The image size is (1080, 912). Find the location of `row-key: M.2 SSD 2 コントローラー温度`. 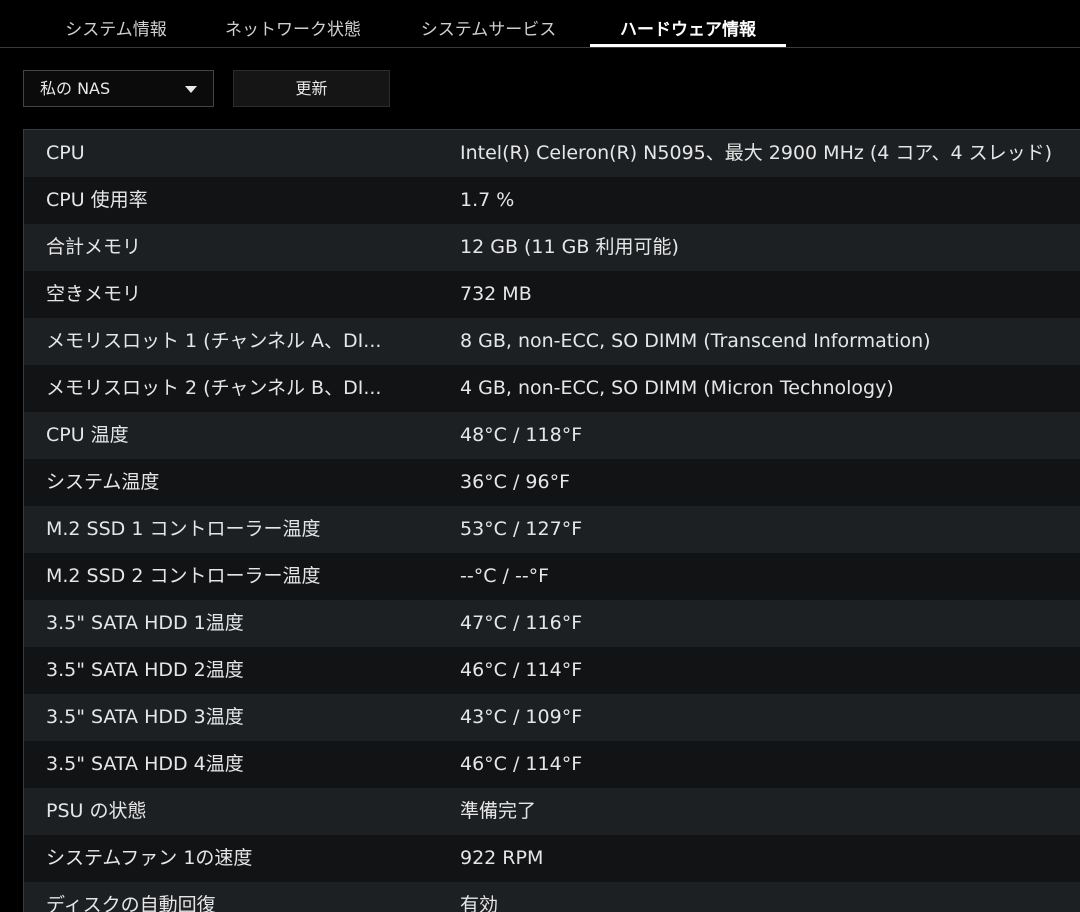

row-key: M.2 SSD 2 コントローラー温度 is located at coordinates (183, 576).